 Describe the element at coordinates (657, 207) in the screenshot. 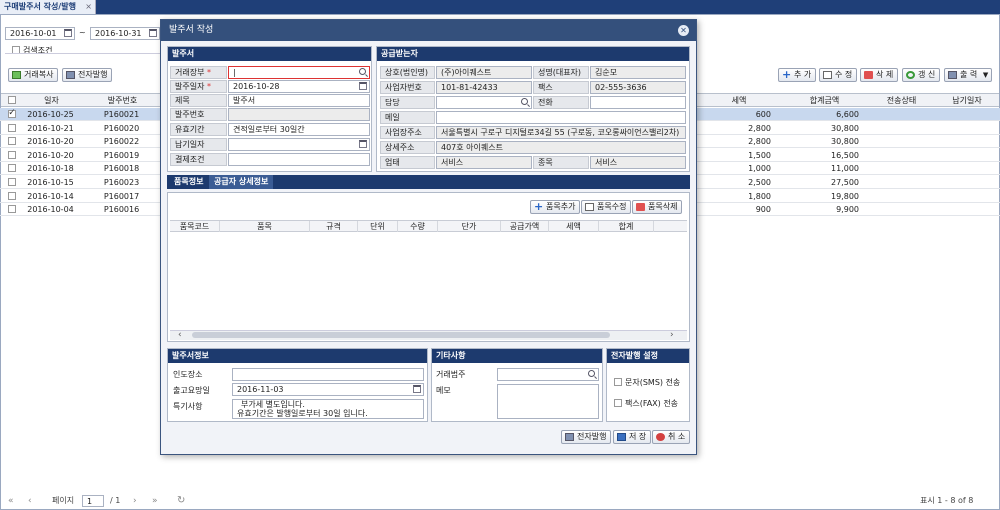

I see `item-delete-button: 품목삭제` at that location.